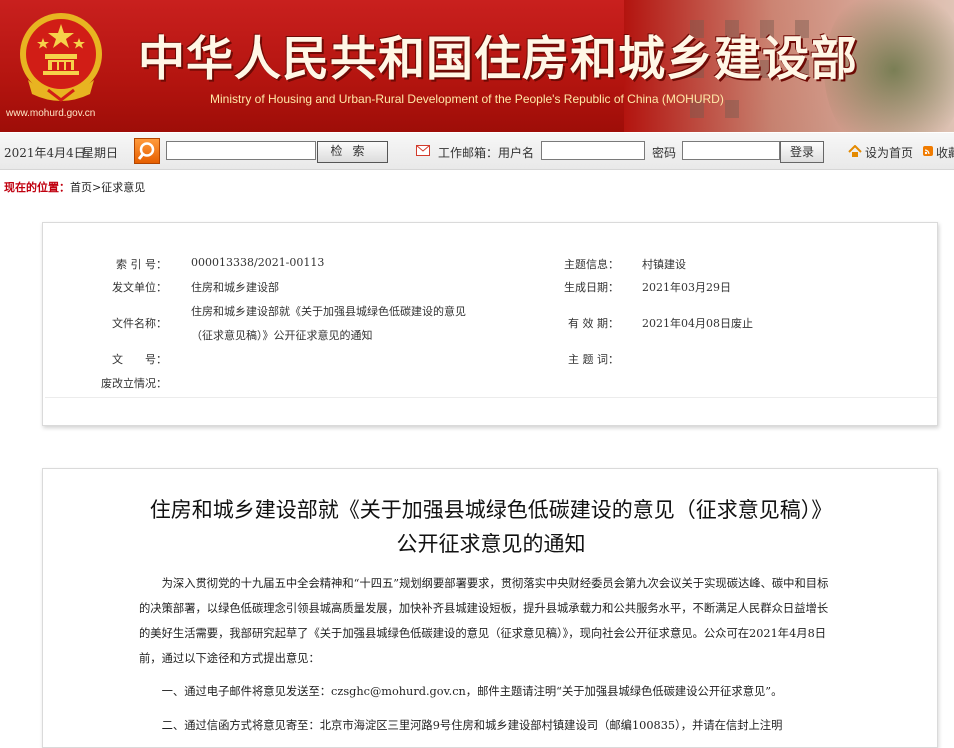 The width and height of the screenshot is (954, 748). I want to click on national-emblem-icon, so click(61, 57).